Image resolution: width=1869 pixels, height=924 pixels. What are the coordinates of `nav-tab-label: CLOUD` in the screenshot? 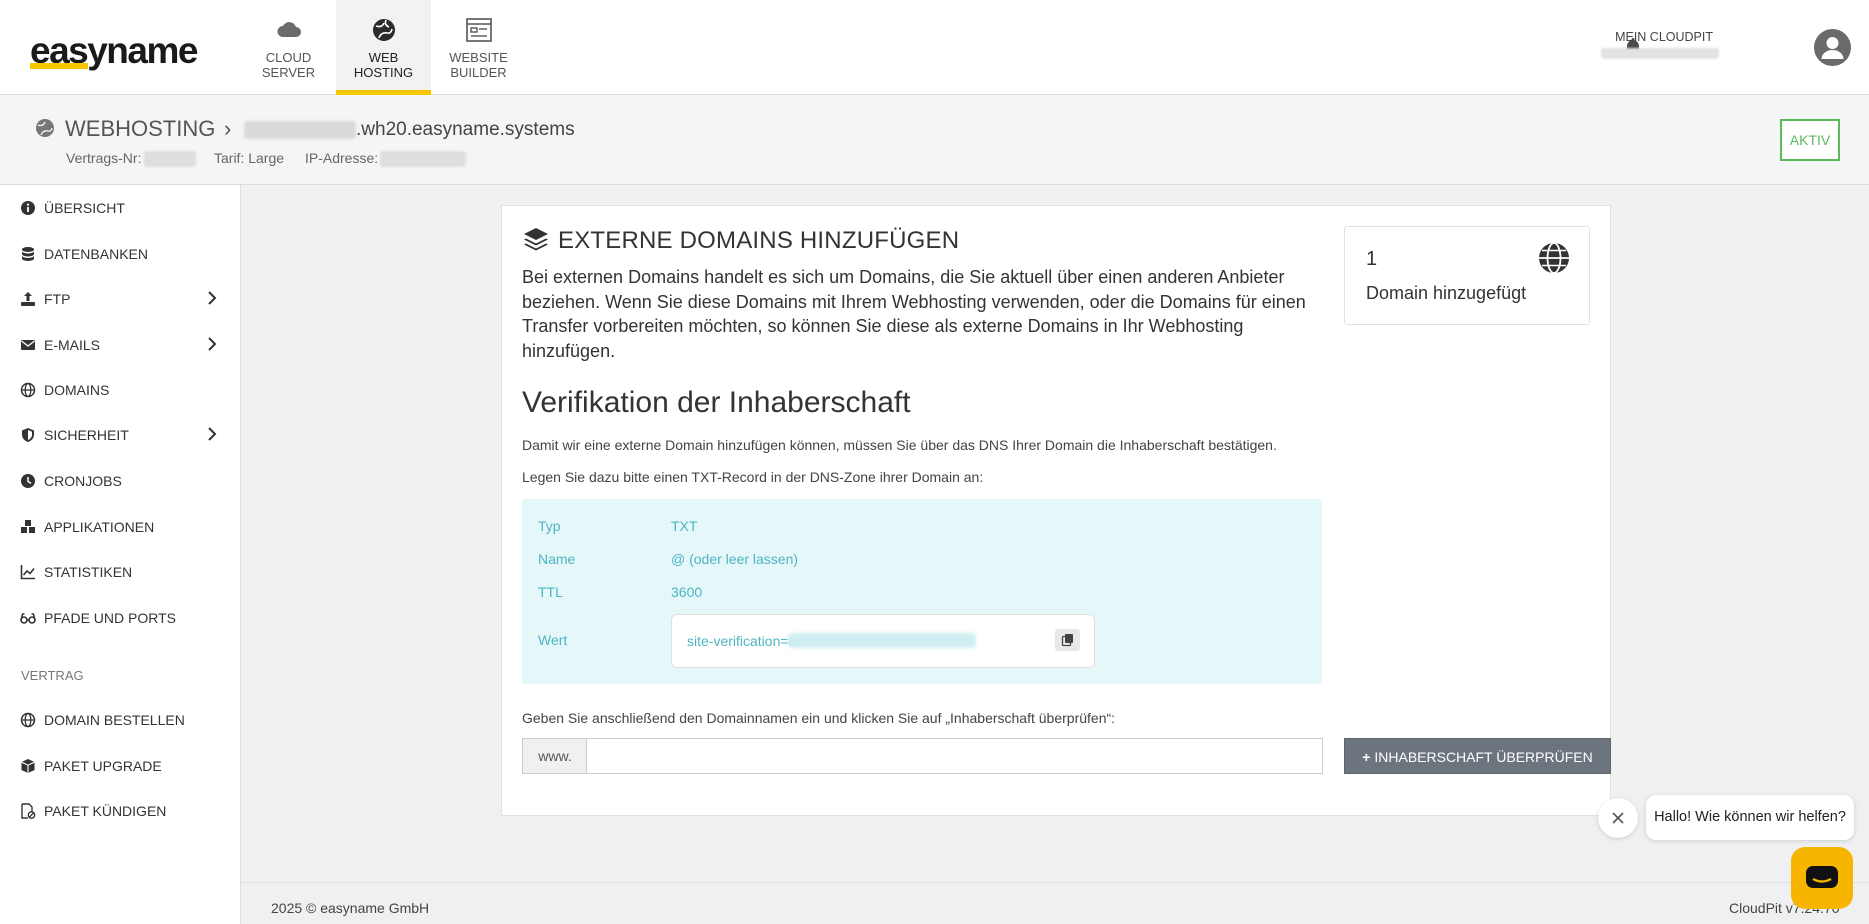 It's located at (288, 57).